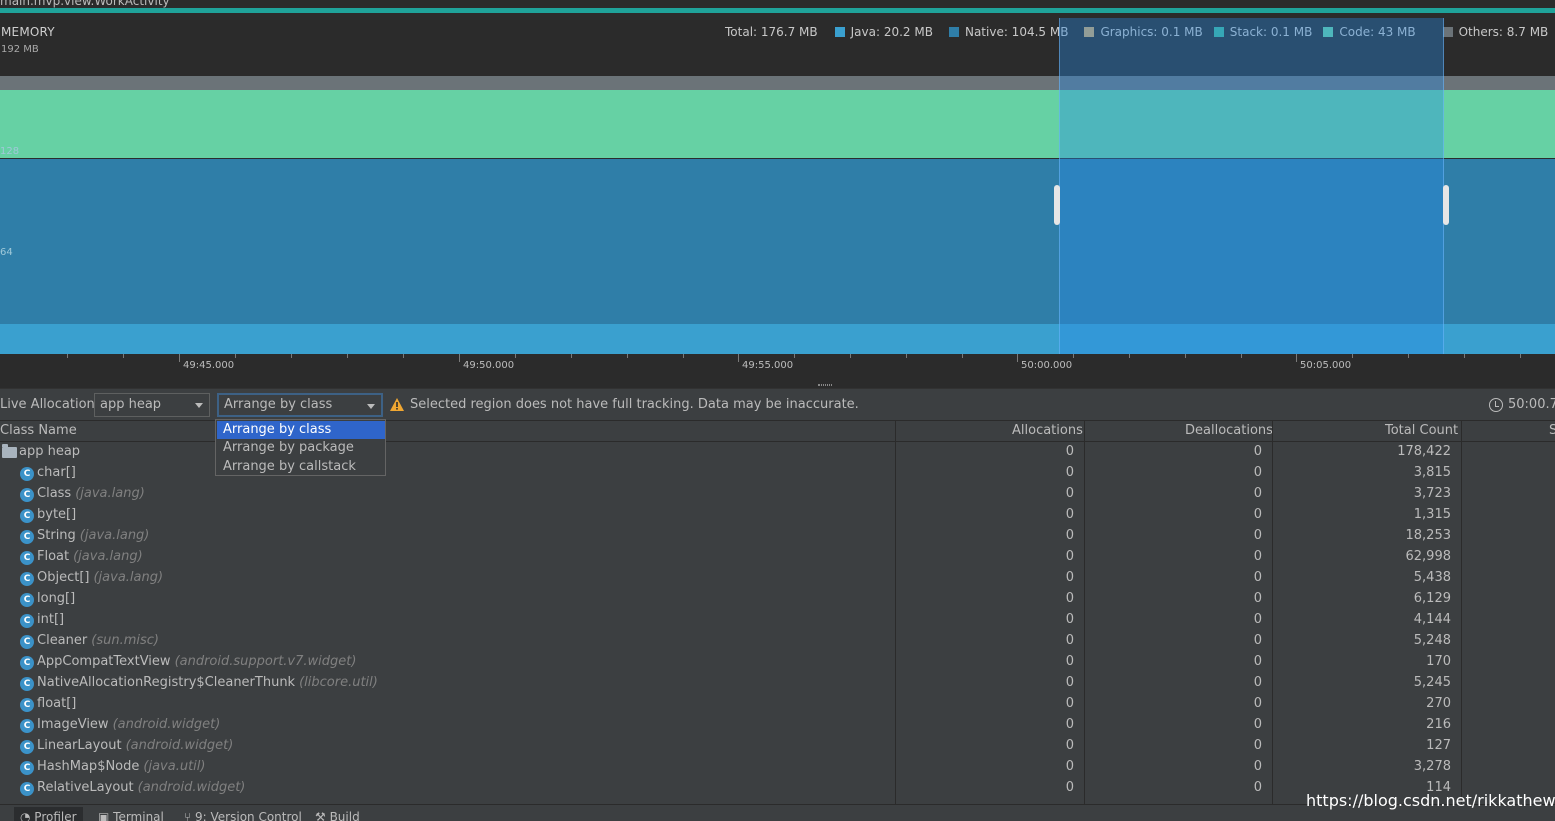 Image resolution: width=1555 pixels, height=821 pixels. What do you see at coordinates (152, 405) in the screenshot?
I see `heap-select: app heap` at bounding box center [152, 405].